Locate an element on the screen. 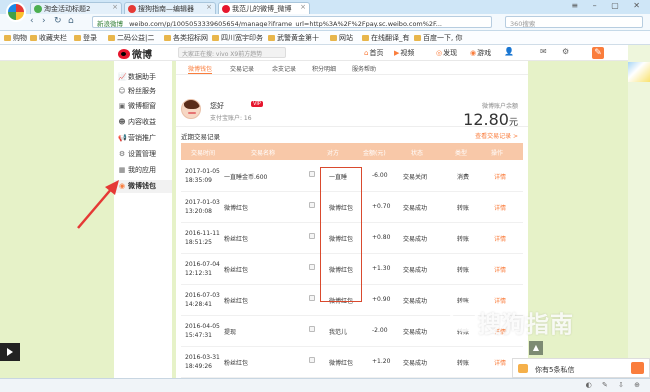  row-datetime: 2016-03-31 18:49:26 is located at coordinates (202, 362).